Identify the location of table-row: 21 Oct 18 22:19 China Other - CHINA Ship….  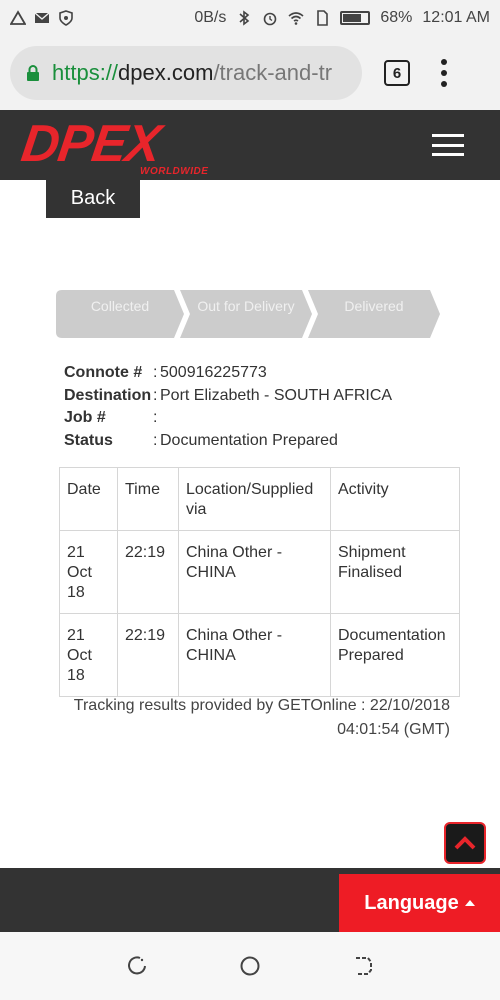
(259, 572).